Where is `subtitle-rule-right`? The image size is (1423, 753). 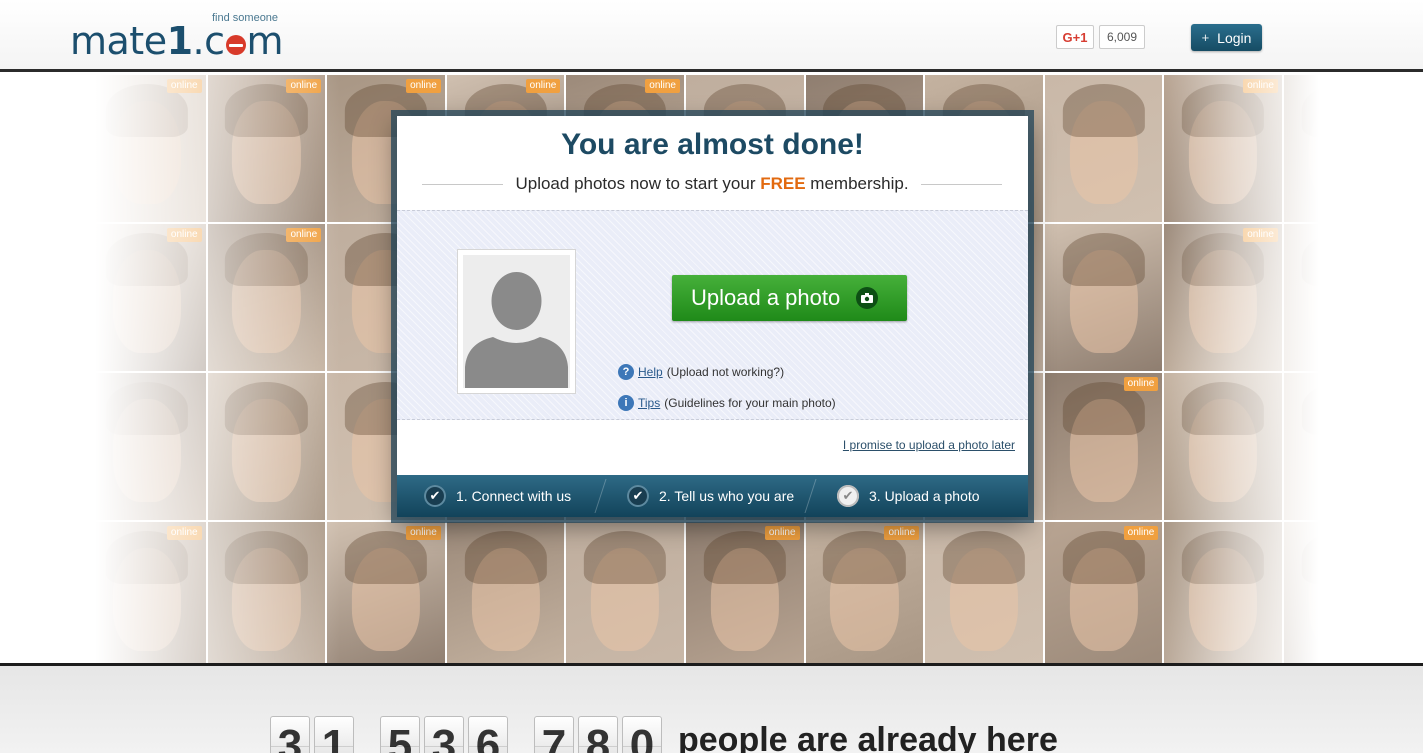 subtitle-rule-right is located at coordinates (961, 184).